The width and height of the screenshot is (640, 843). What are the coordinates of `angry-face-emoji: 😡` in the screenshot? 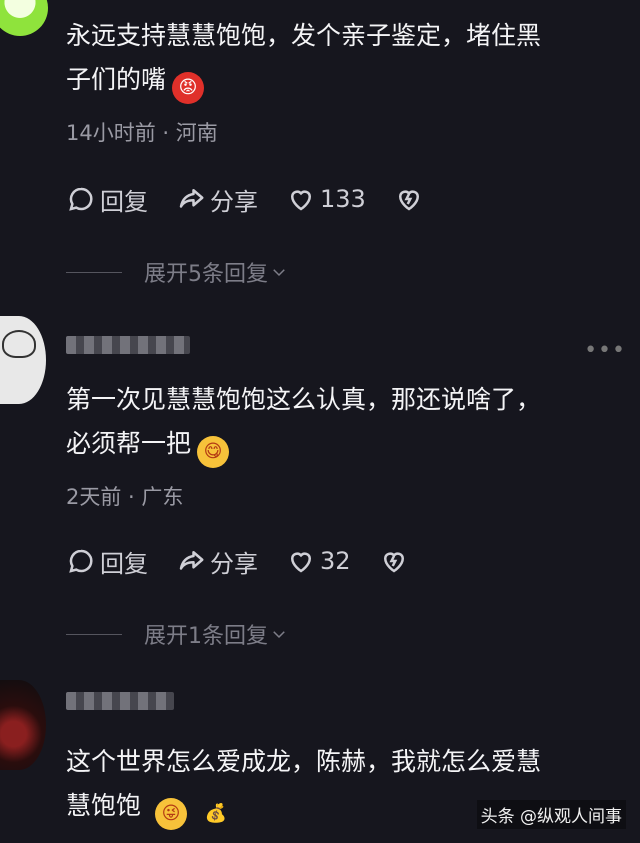 It's located at (188, 88).